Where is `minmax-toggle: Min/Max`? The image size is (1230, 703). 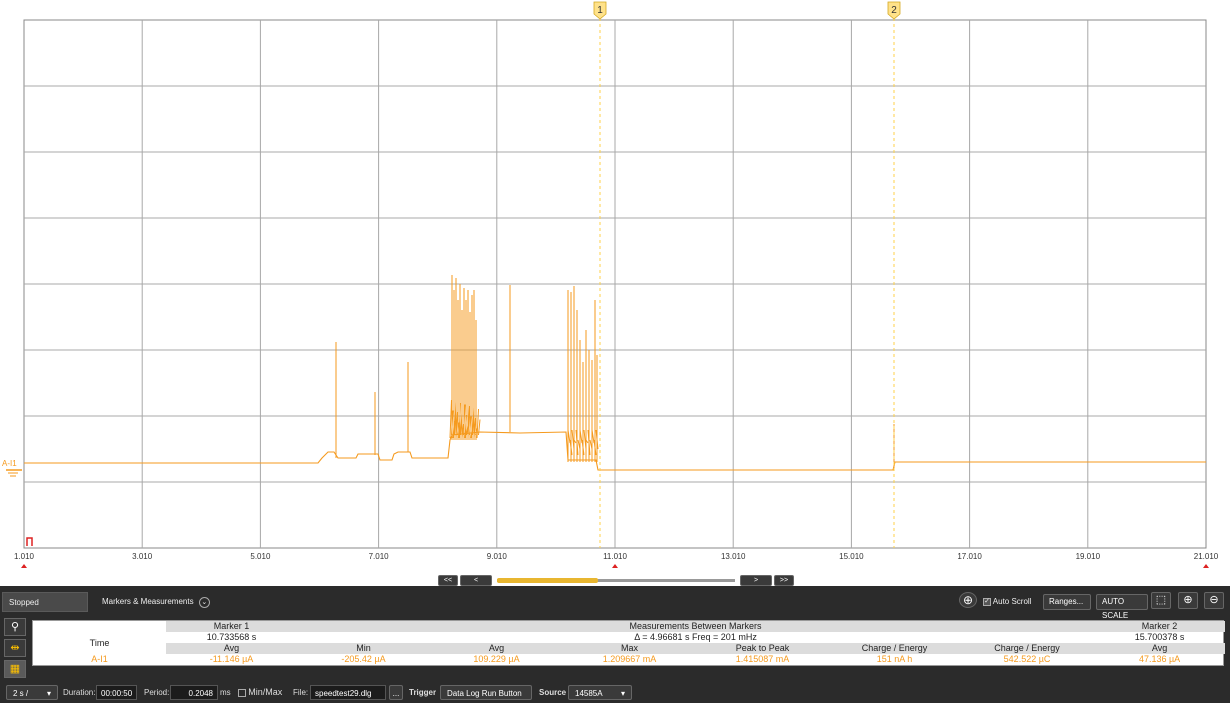 minmax-toggle: Min/Max is located at coordinates (260, 692).